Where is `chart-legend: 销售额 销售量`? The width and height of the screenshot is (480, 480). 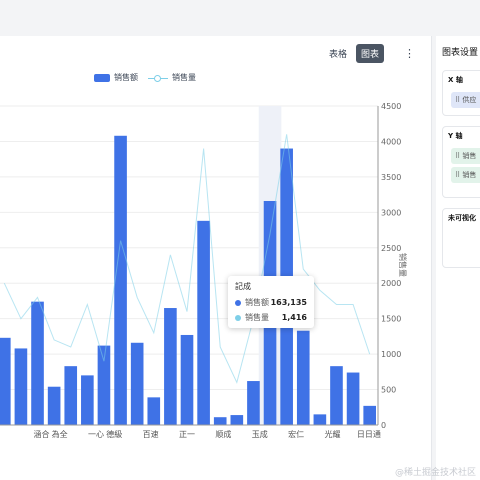
chart-legend: 销售额 销售量 is located at coordinates (145, 77).